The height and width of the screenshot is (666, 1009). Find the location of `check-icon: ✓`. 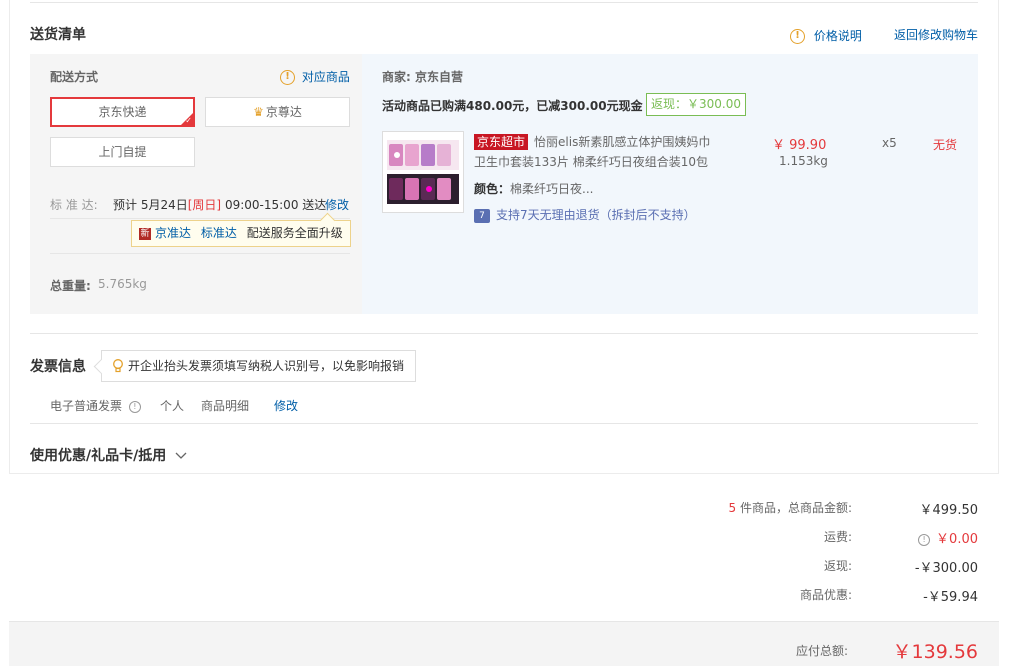

check-icon: ✓ is located at coordinates (188, 120).